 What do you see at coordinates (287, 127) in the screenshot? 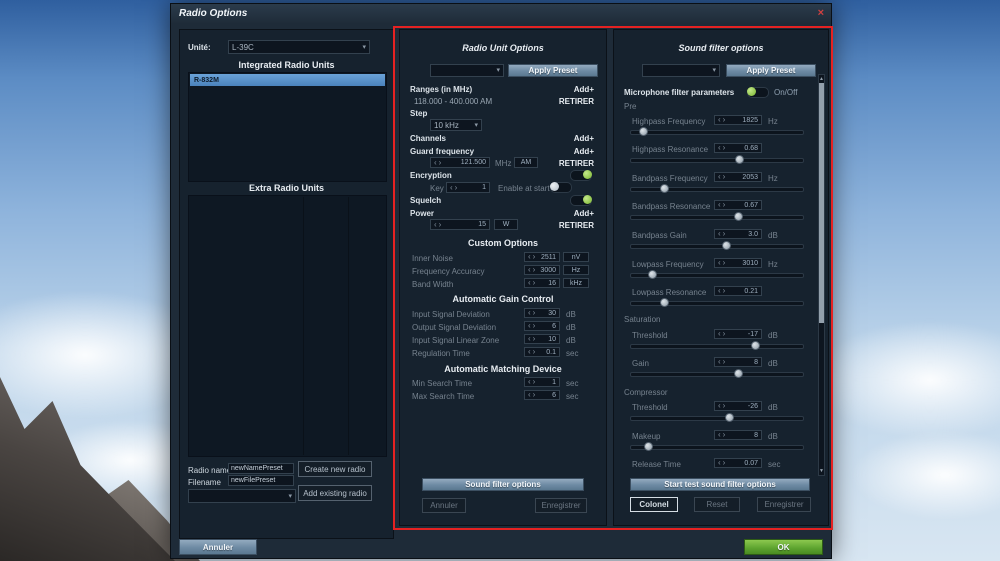
I see `integrated-radio-list: R-832M` at bounding box center [287, 127].